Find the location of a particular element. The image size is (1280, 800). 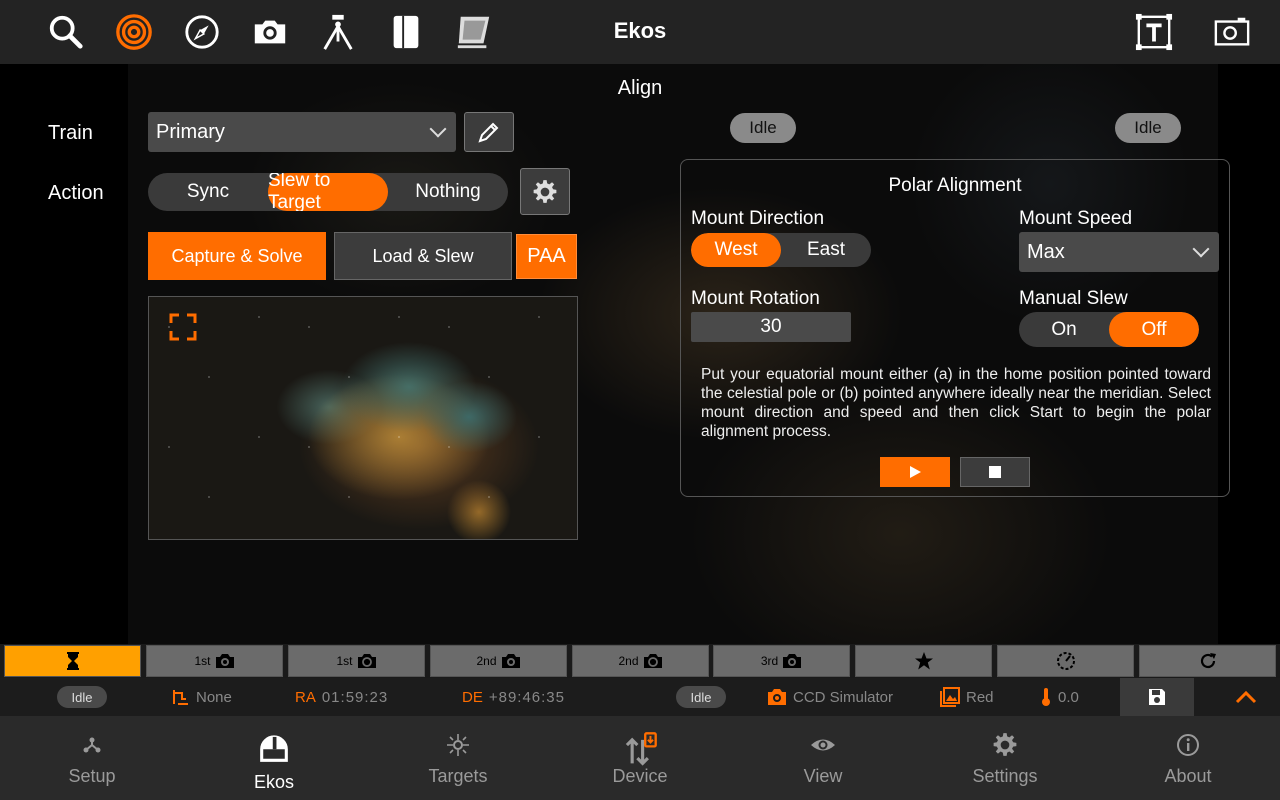

de-key: DE is located at coordinates (472, 697).